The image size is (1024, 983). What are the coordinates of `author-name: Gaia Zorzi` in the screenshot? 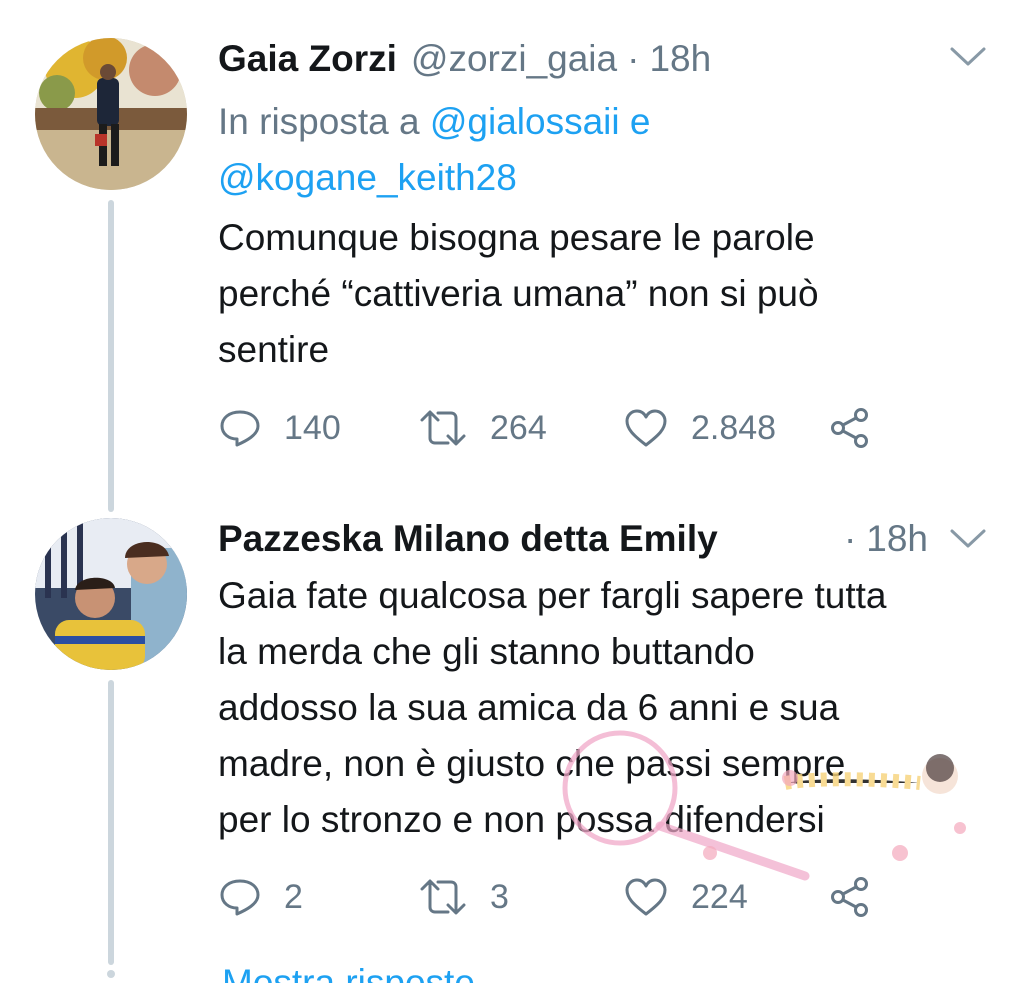 It's located at (307, 59).